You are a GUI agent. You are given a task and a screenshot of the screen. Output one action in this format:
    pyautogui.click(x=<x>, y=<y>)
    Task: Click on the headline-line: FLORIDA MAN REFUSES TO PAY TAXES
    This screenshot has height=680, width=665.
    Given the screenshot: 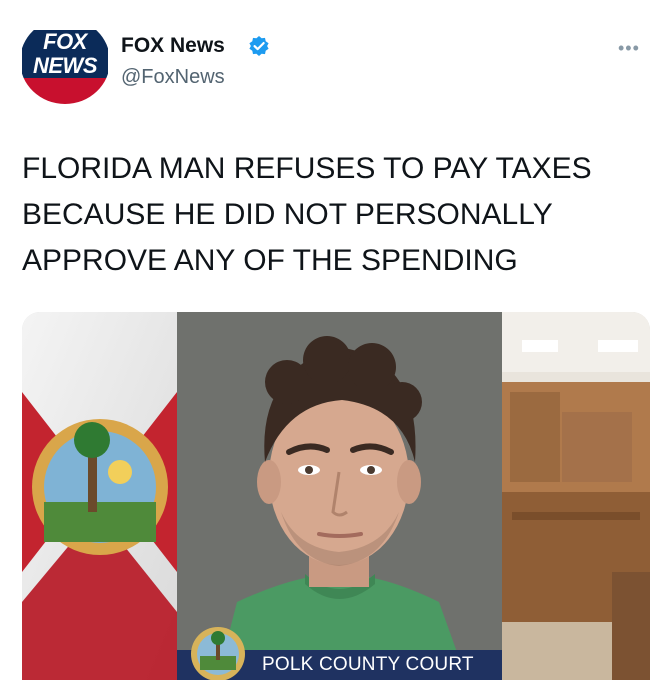 What is the action you would take?
    pyautogui.click(x=307, y=168)
    